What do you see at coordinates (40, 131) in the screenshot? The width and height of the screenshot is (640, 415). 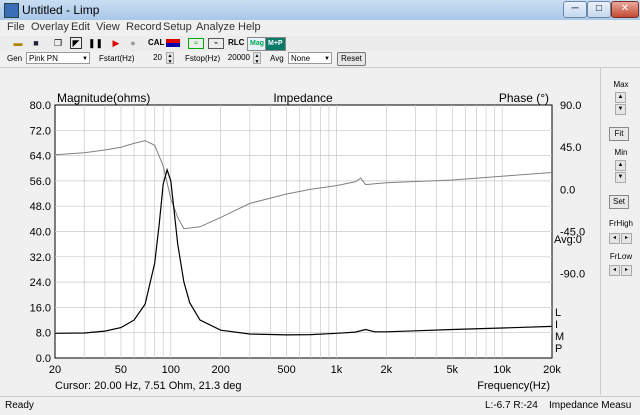 I see `y-left-tick-label: 72.0` at bounding box center [40, 131].